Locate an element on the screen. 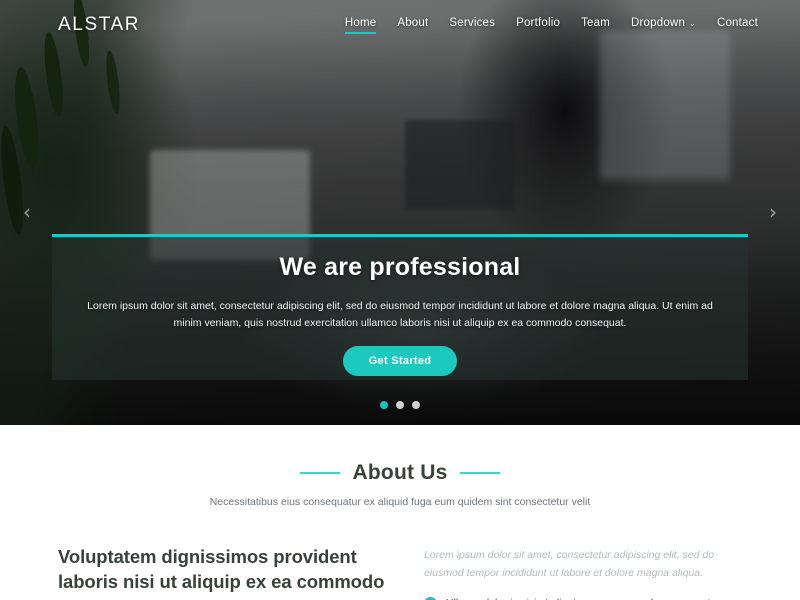 The width and height of the screenshot is (800, 600). nav-item-home: Home is located at coordinates (360, 25).